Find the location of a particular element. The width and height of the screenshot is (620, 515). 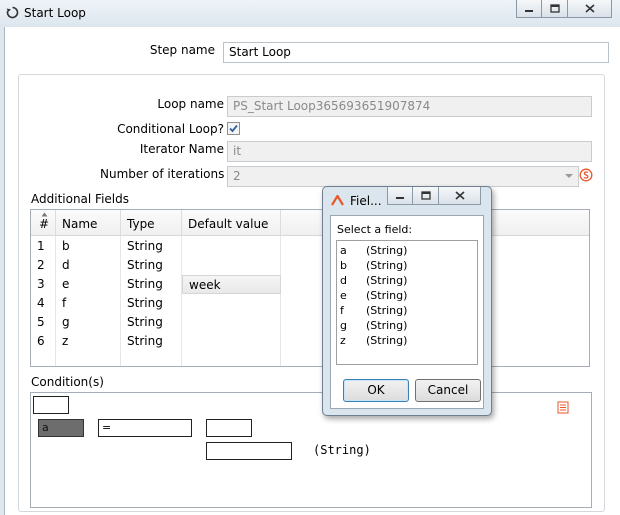

list-item: a (String) is located at coordinates (408, 250).